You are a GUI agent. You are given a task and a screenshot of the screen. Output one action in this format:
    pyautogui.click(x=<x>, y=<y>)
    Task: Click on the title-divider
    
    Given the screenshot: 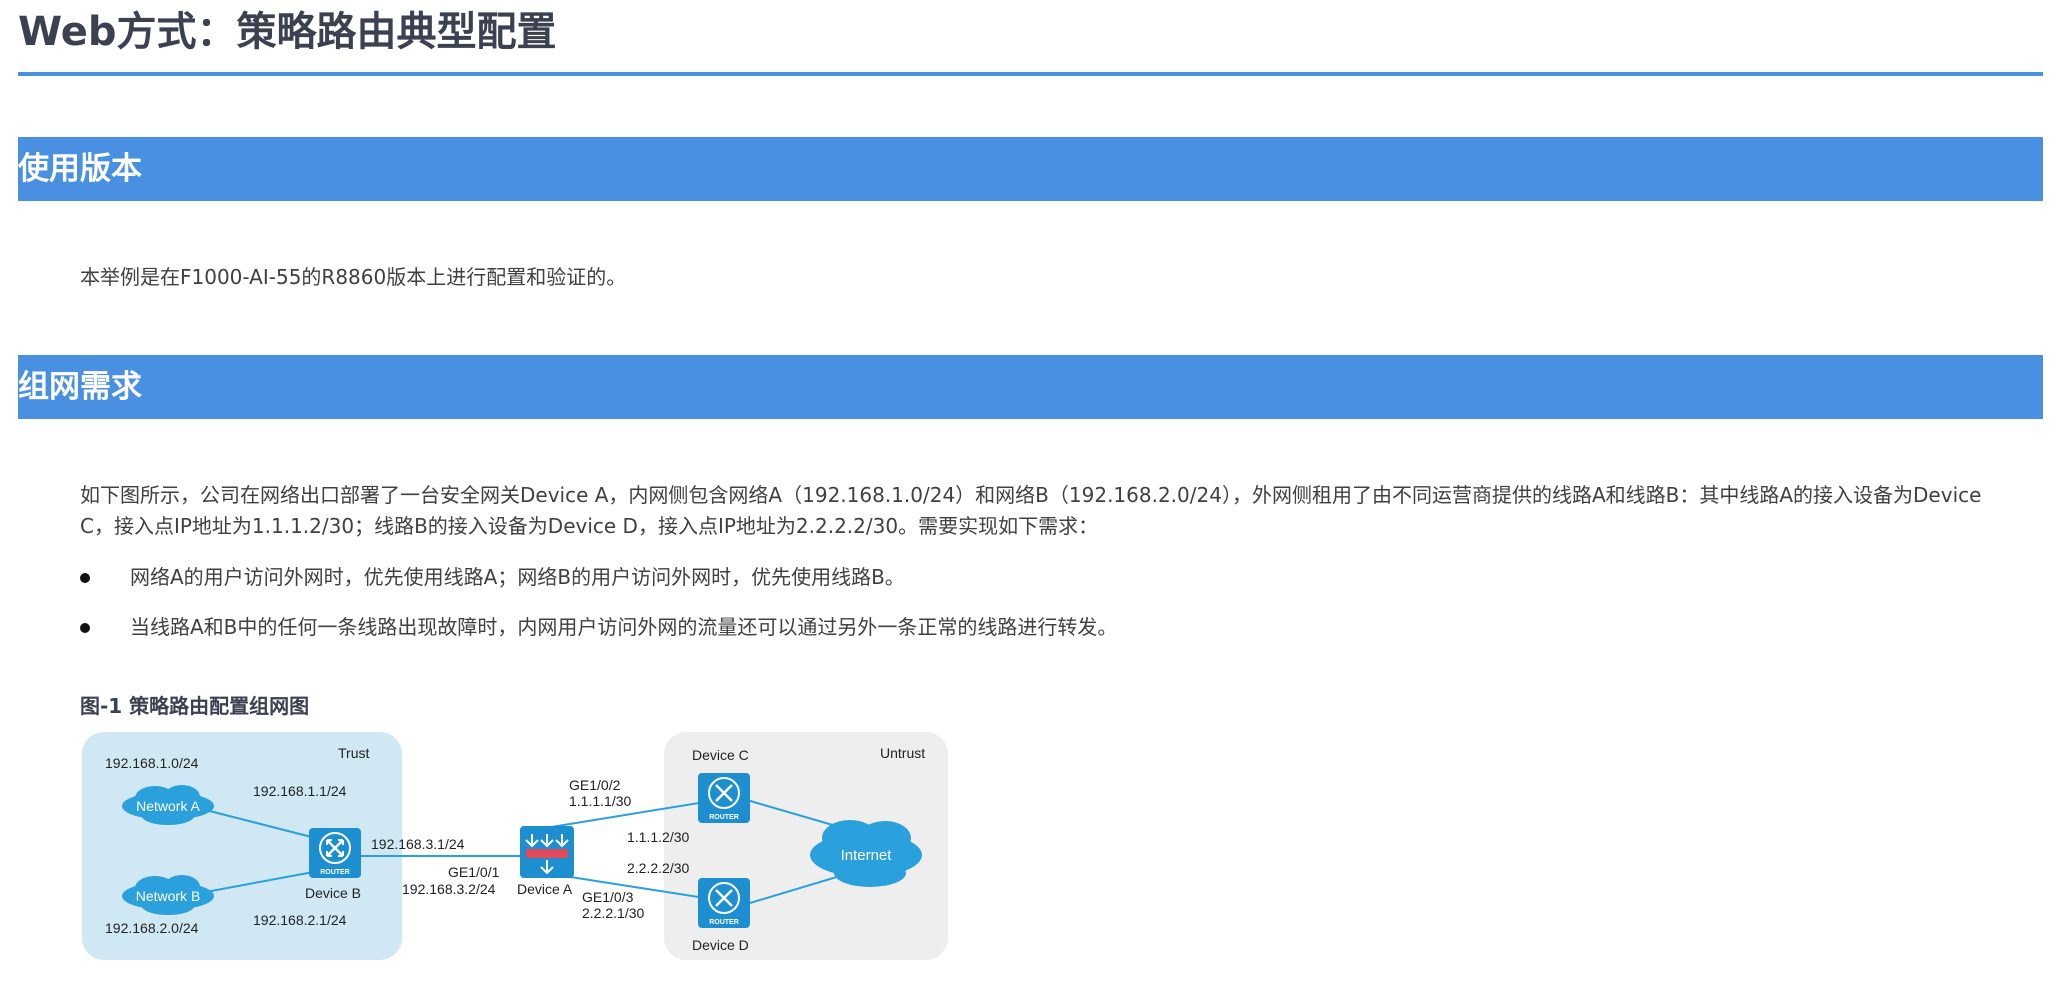 What is the action you would take?
    pyautogui.click(x=1030, y=74)
    